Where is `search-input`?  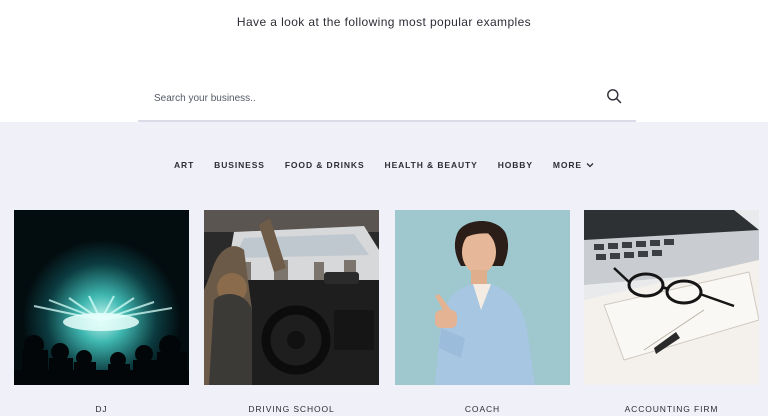
search-input is located at coordinates (369, 98).